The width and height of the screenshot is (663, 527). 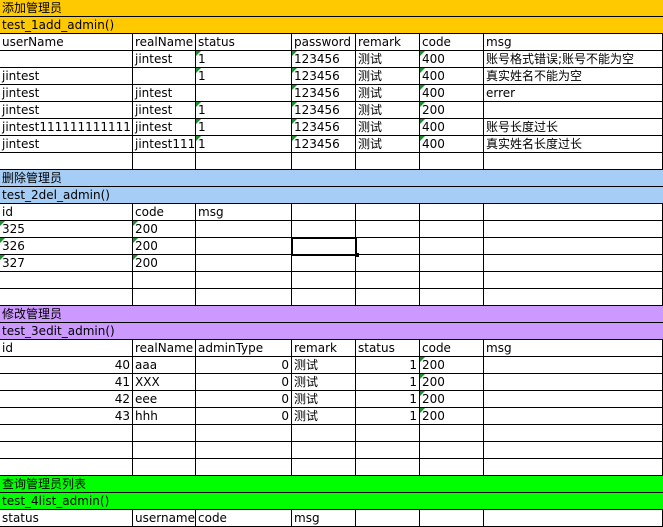 I want to click on header-cell: realName, so click(x=164, y=42).